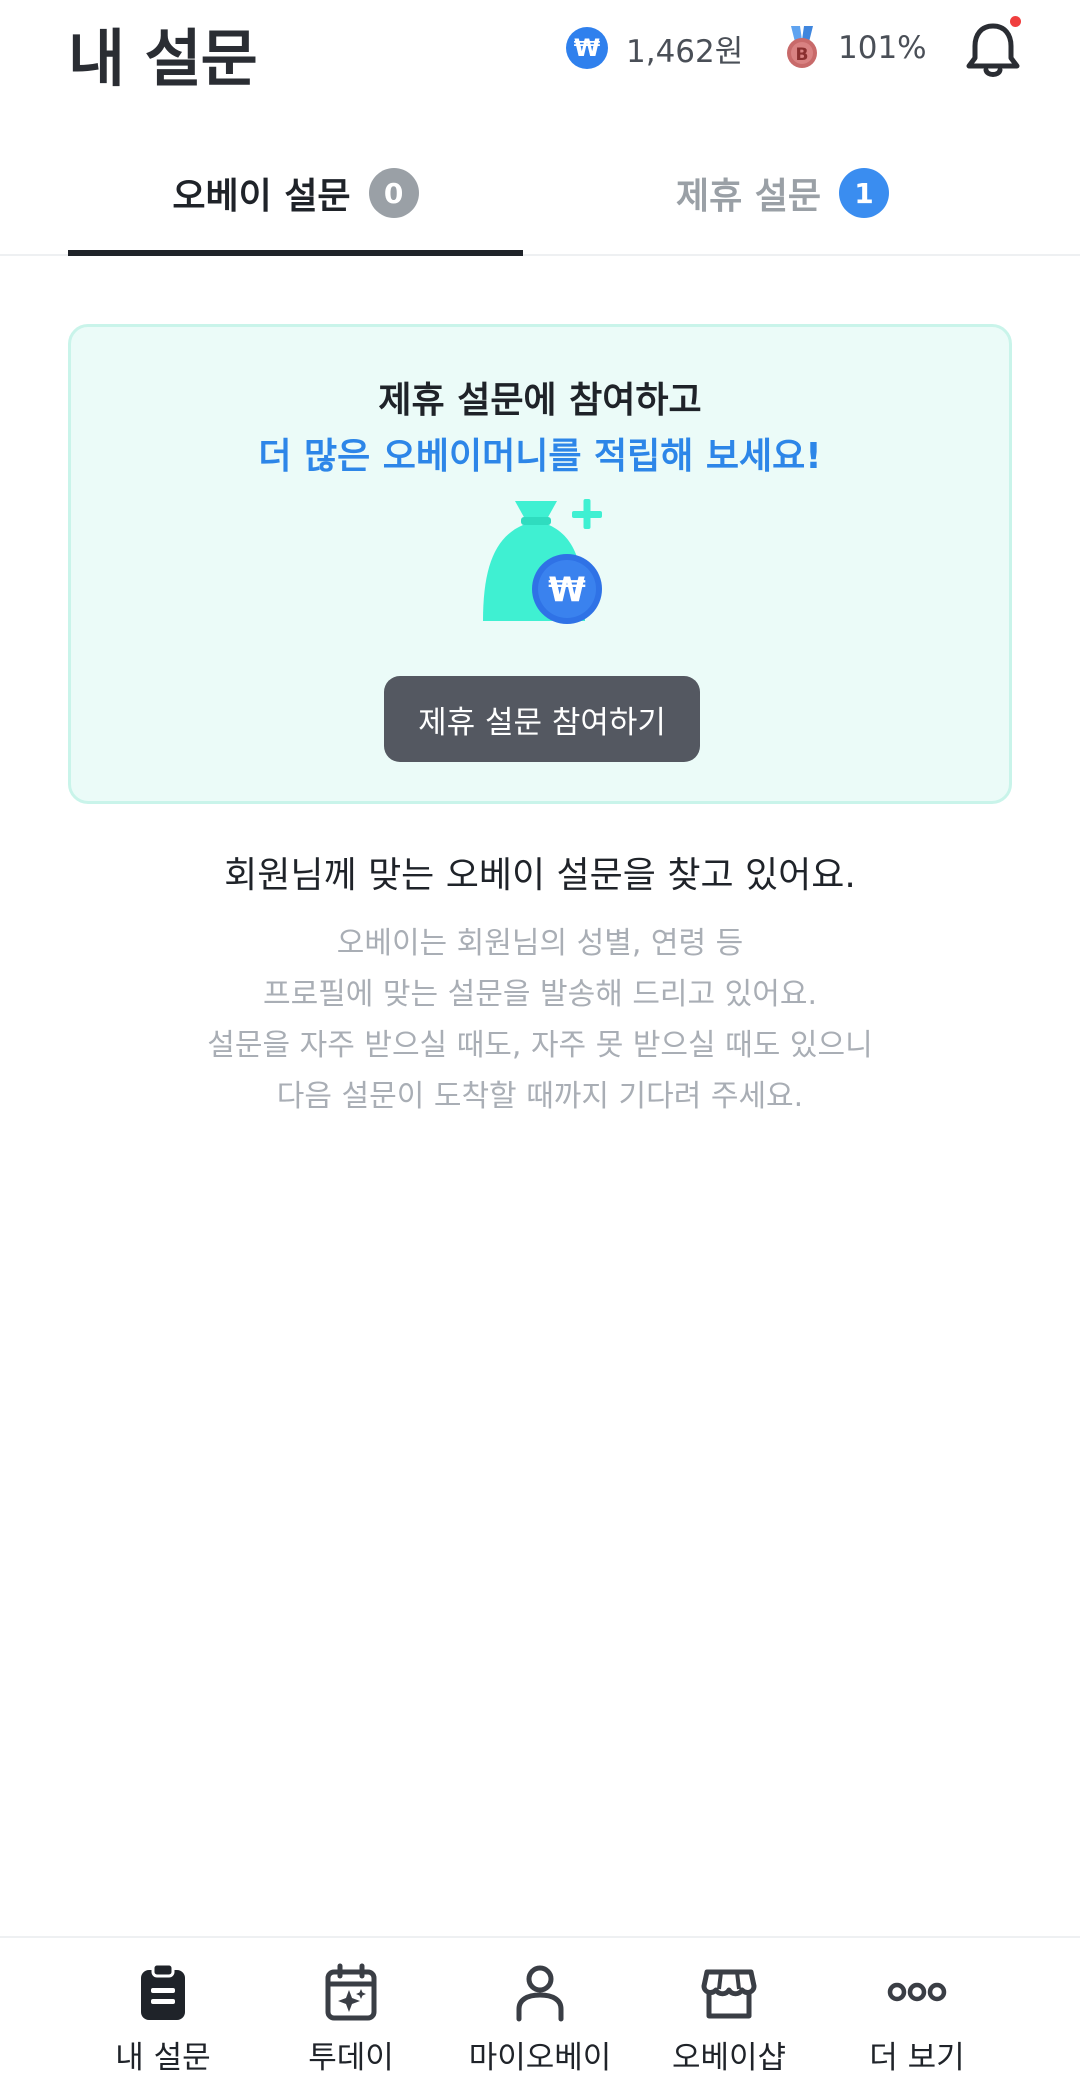 The width and height of the screenshot is (1080, 2083). I want to click on bag-coin-symbol: ₩, so click(567, 590).